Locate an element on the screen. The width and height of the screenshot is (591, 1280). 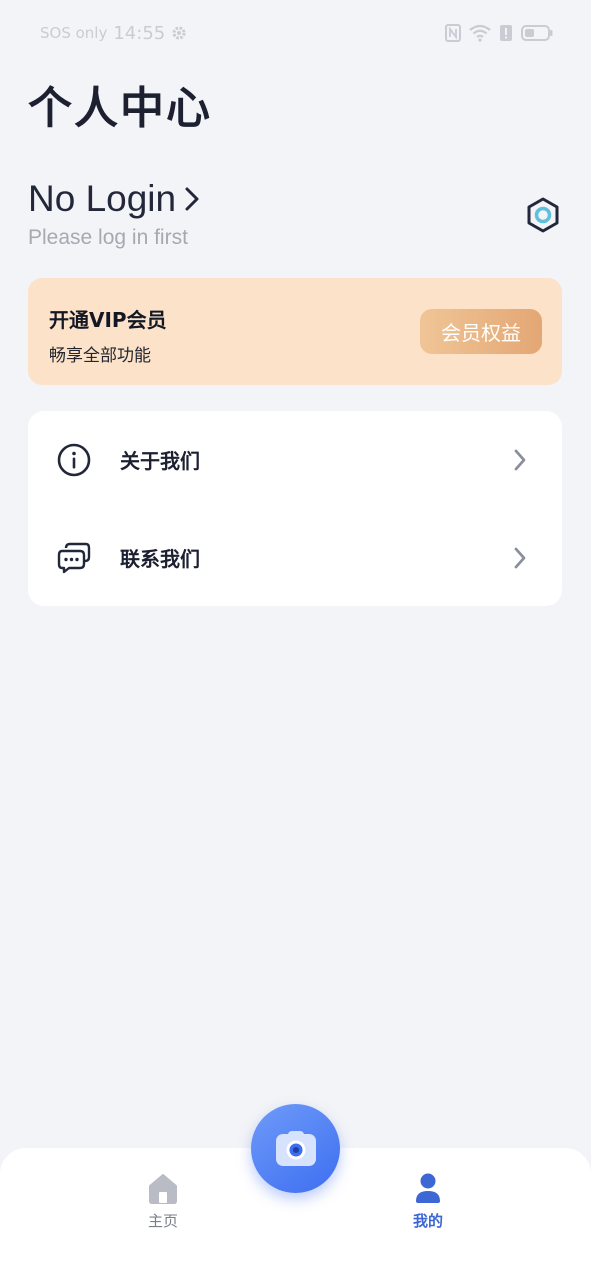
menu-item-label: 联系我们 is located at coordinates (160, 559).